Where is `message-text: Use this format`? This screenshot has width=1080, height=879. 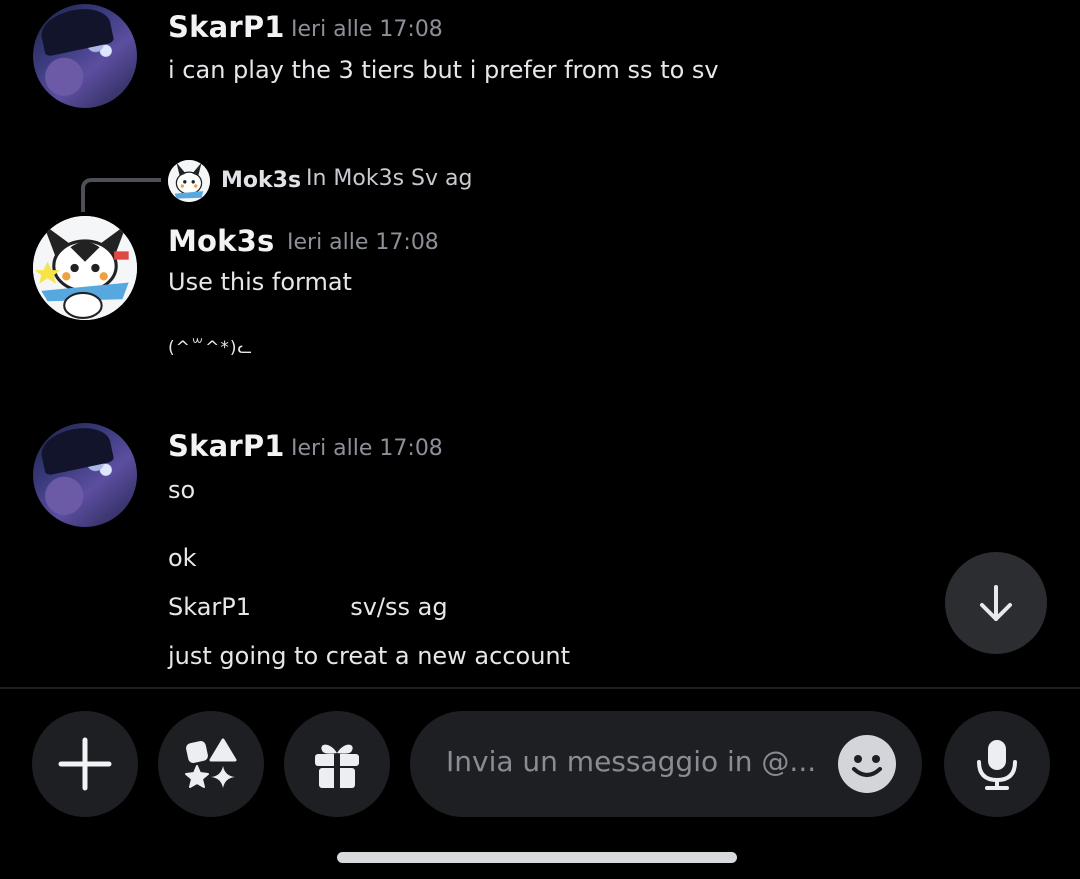 message-text: Use this format is located at coordinates (260, 282).